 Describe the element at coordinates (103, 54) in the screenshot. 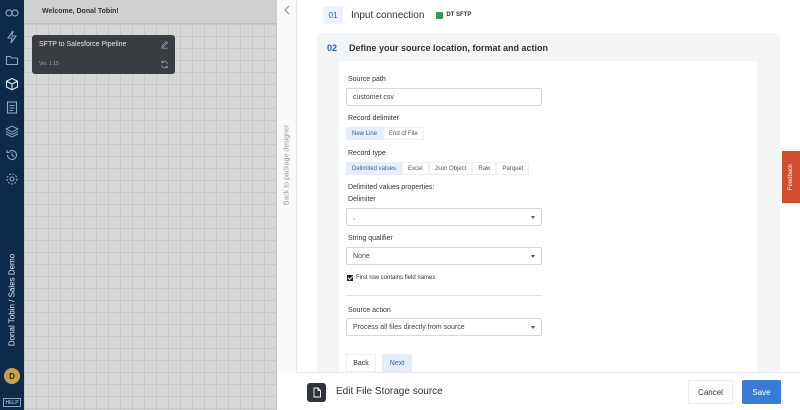

I see `pipeline-card: SFTP to Salesforce Pipeline Ver. 1.15` at that location.